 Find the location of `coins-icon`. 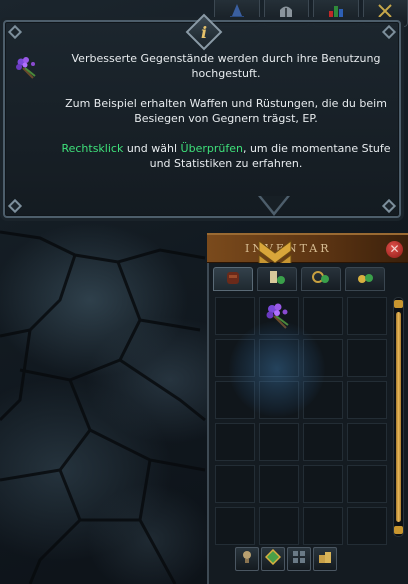

coins-icon is located at coordinates (325, 559).